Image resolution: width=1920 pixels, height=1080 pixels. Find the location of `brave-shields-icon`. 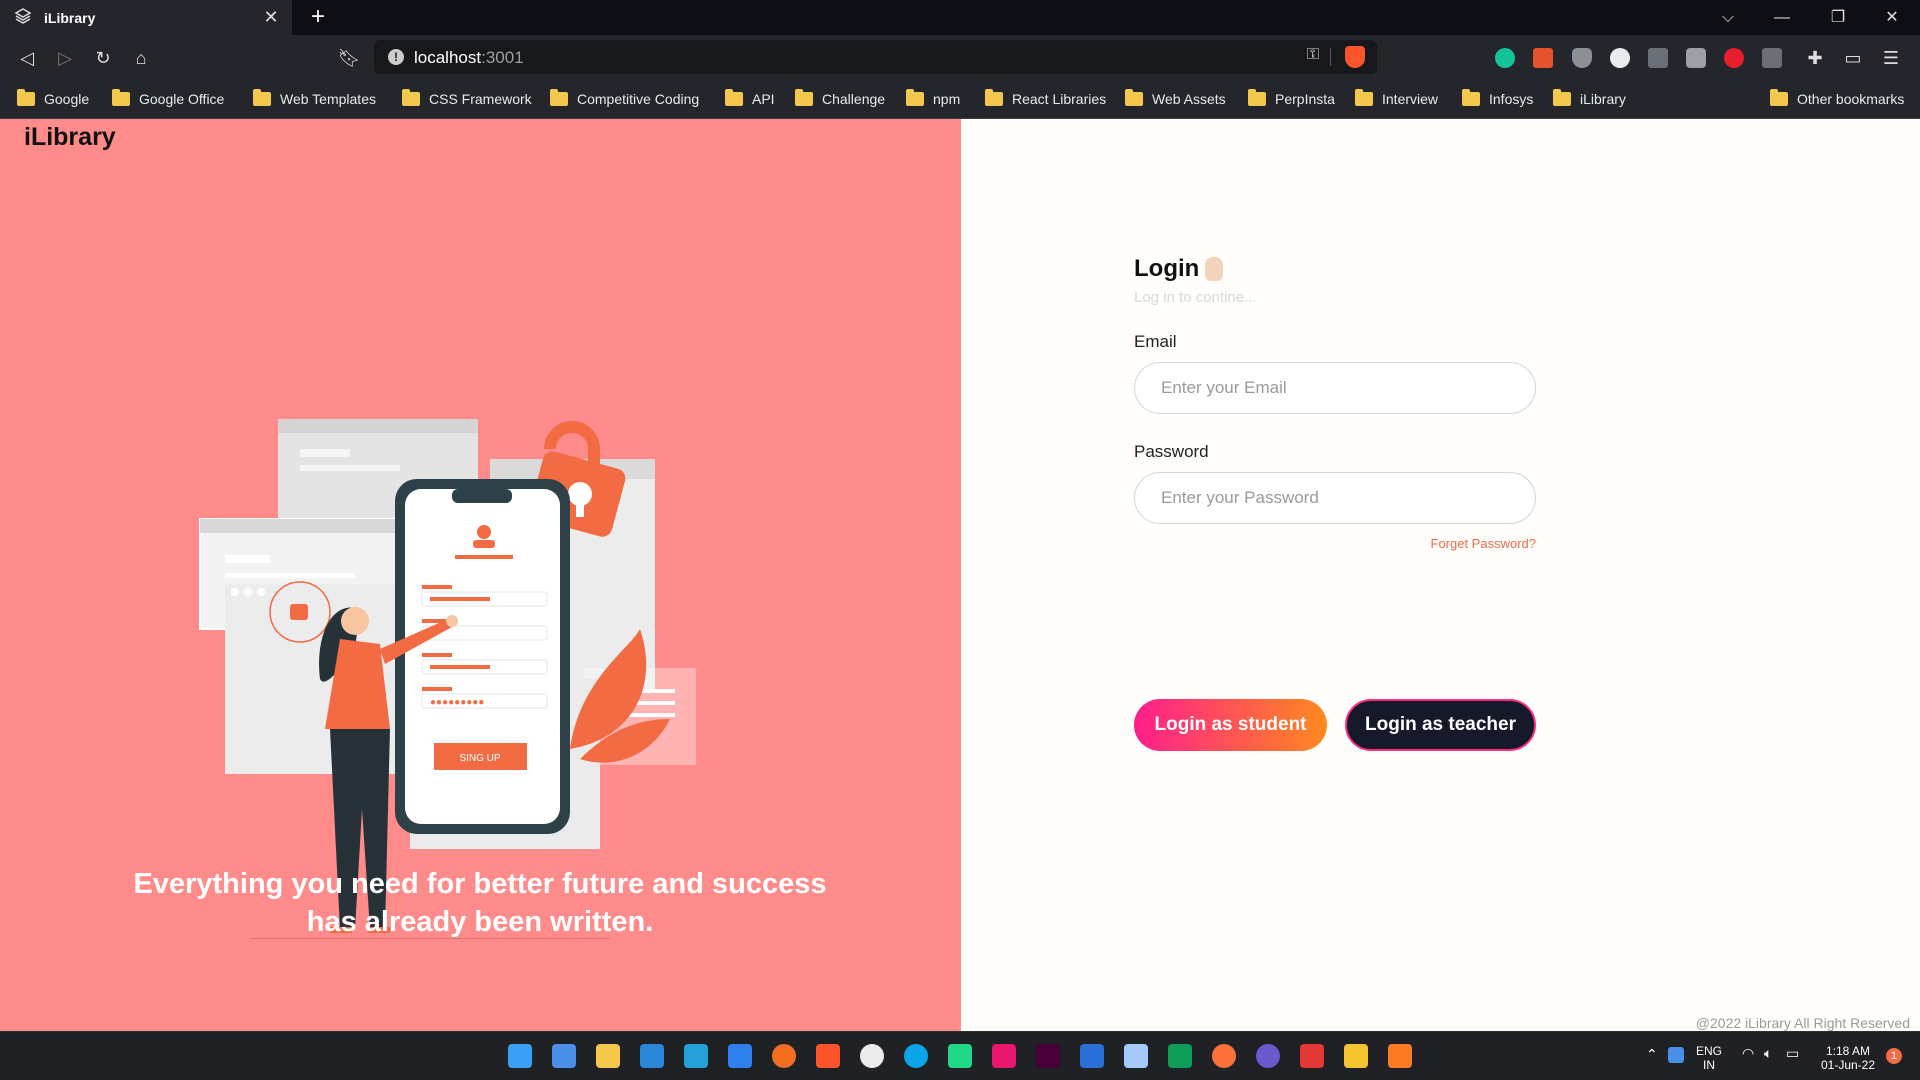

brave-shields-icon is located at coordinates (1355, 57).